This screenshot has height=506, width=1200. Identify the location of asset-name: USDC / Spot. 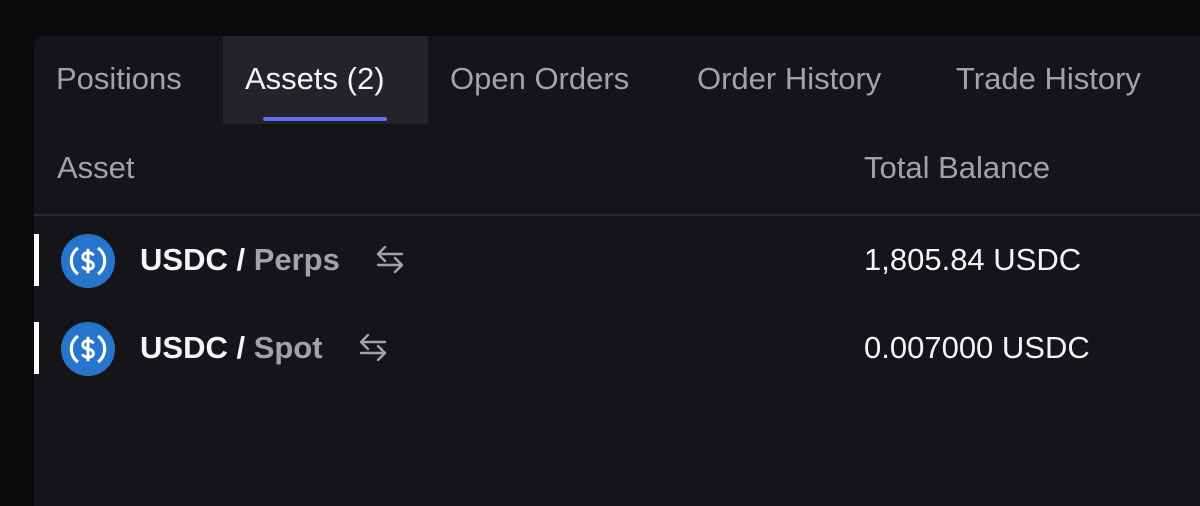
(264, 348).